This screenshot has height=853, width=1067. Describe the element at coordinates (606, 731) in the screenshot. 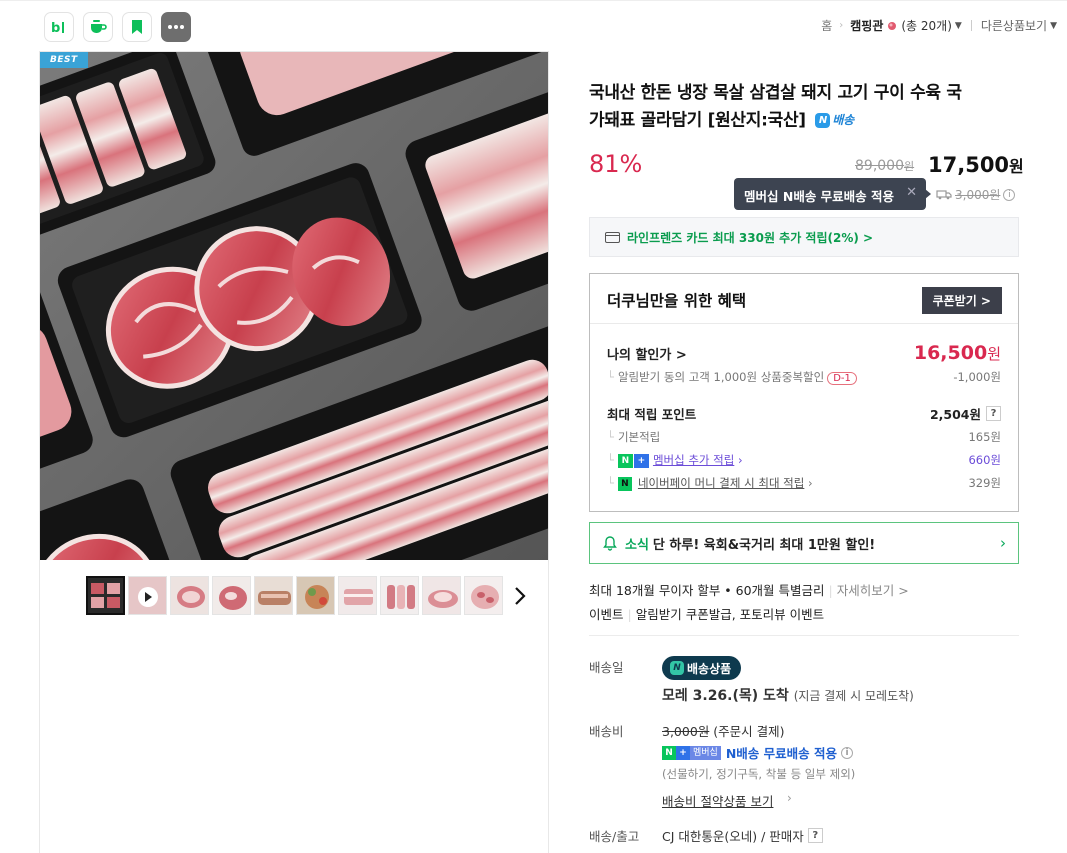

I see `delivery-fee-label: 배송비` at that location.